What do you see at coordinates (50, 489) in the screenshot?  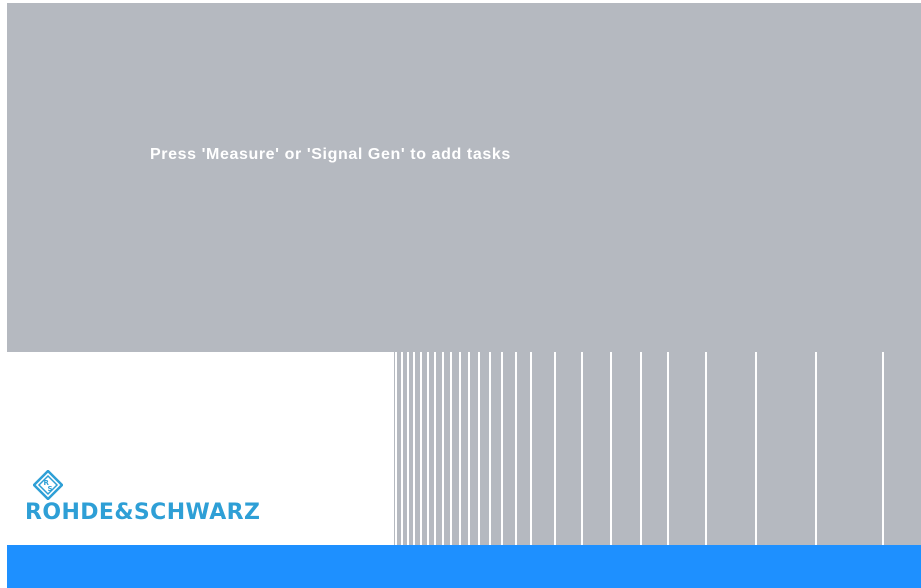 I see `svg-text: S` at bounding box center [50, 489].